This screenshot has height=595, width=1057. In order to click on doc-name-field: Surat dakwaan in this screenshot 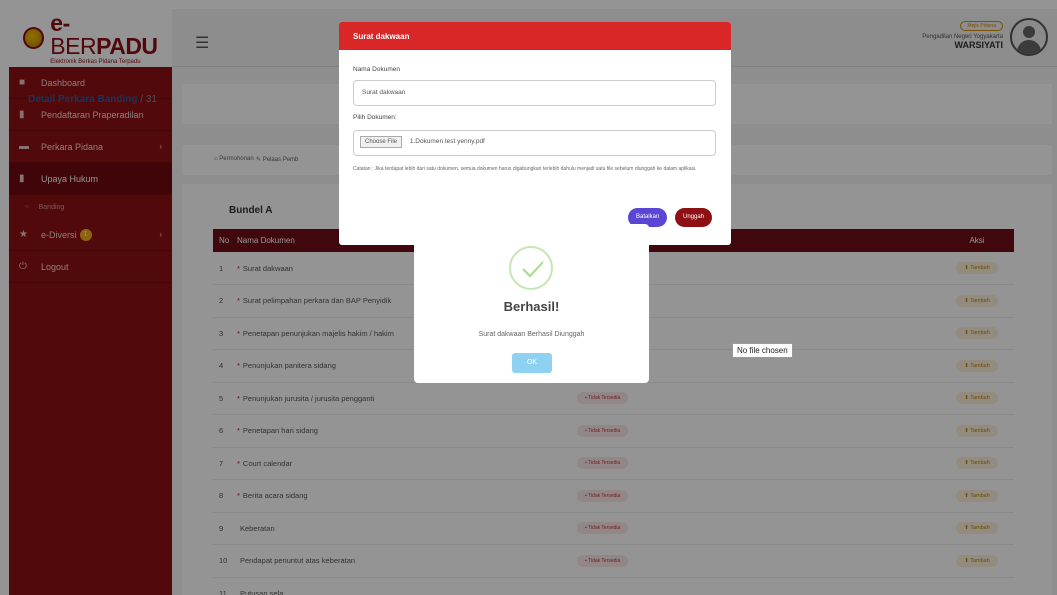, I will do `click(534, 93)`.